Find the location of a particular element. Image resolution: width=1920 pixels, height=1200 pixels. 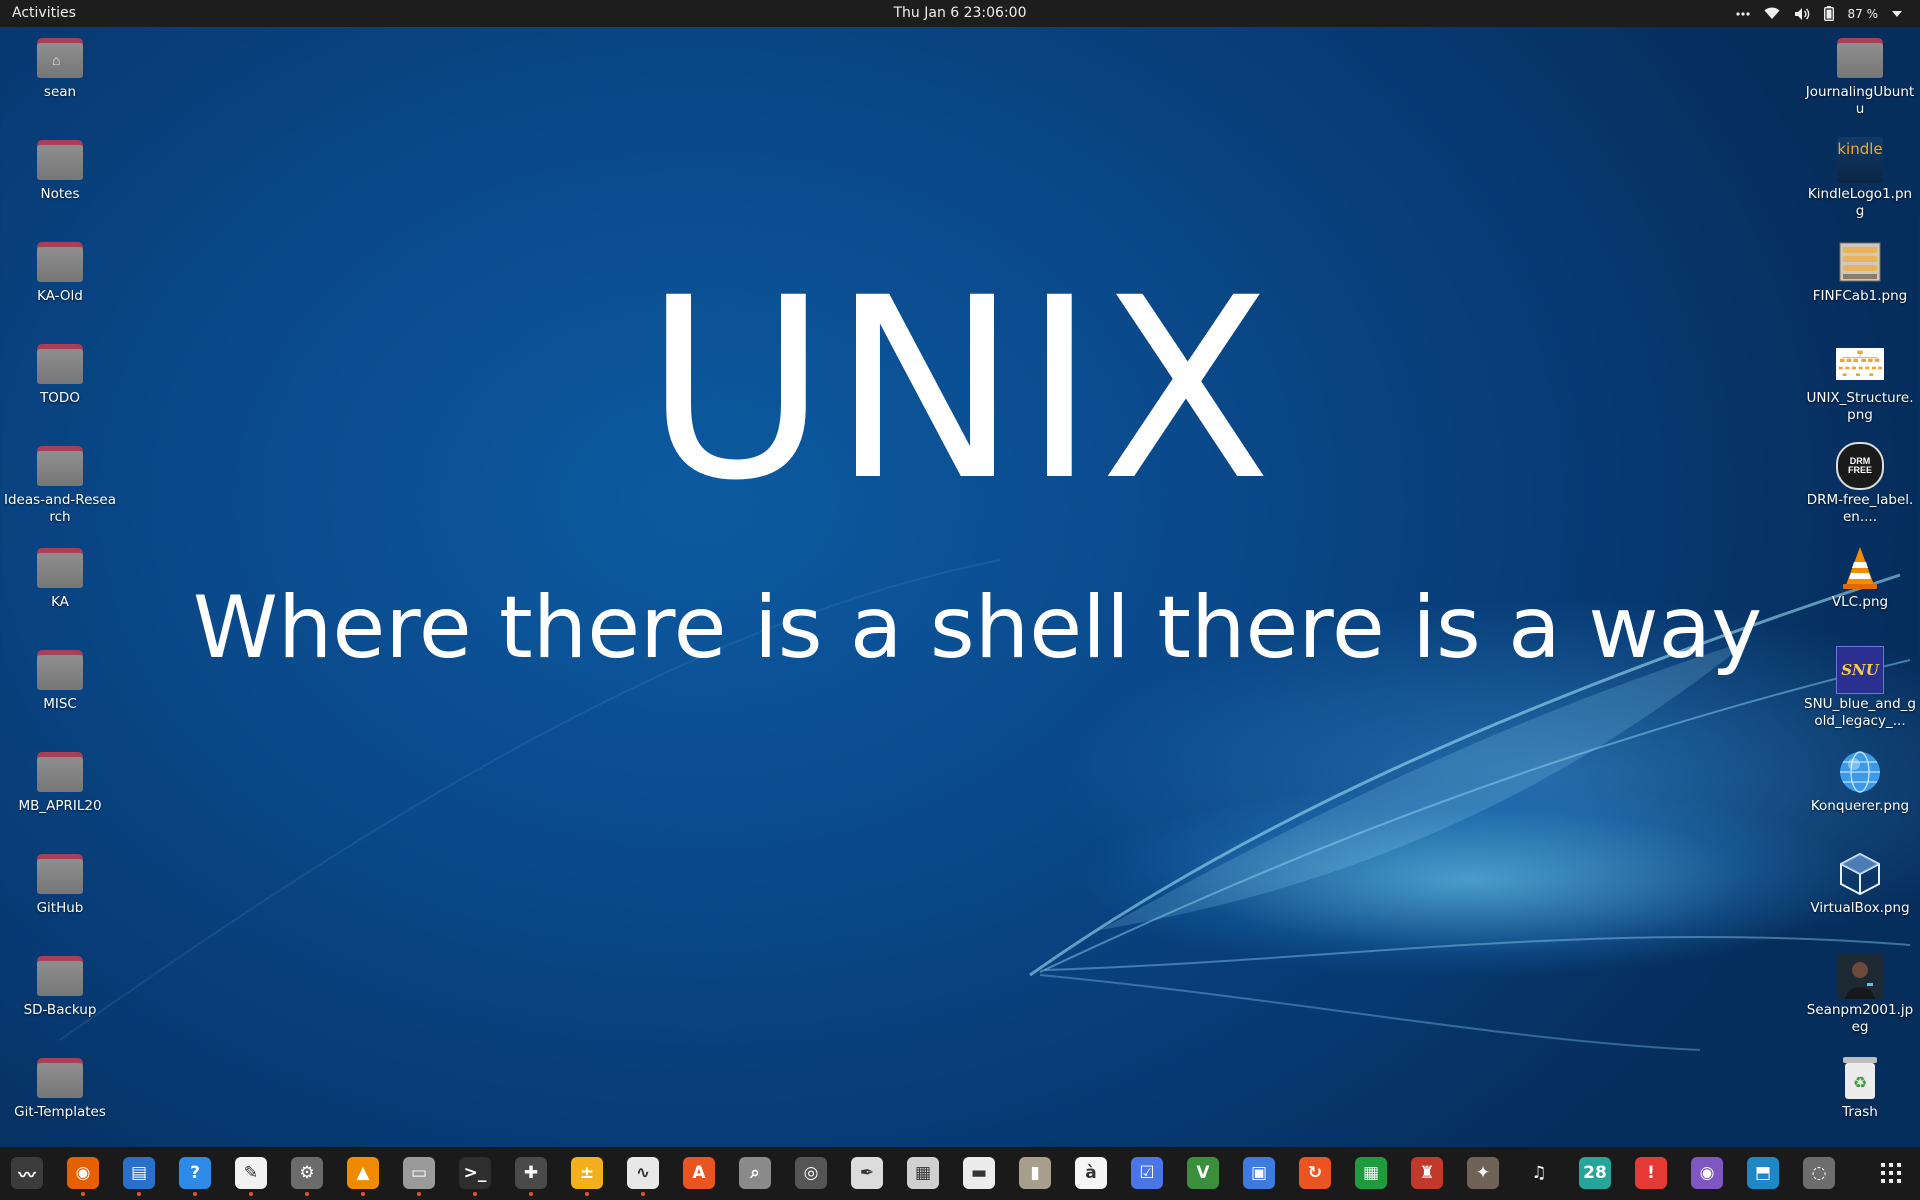

music-icon: ♫ is located at coordinates (1539, 1173).